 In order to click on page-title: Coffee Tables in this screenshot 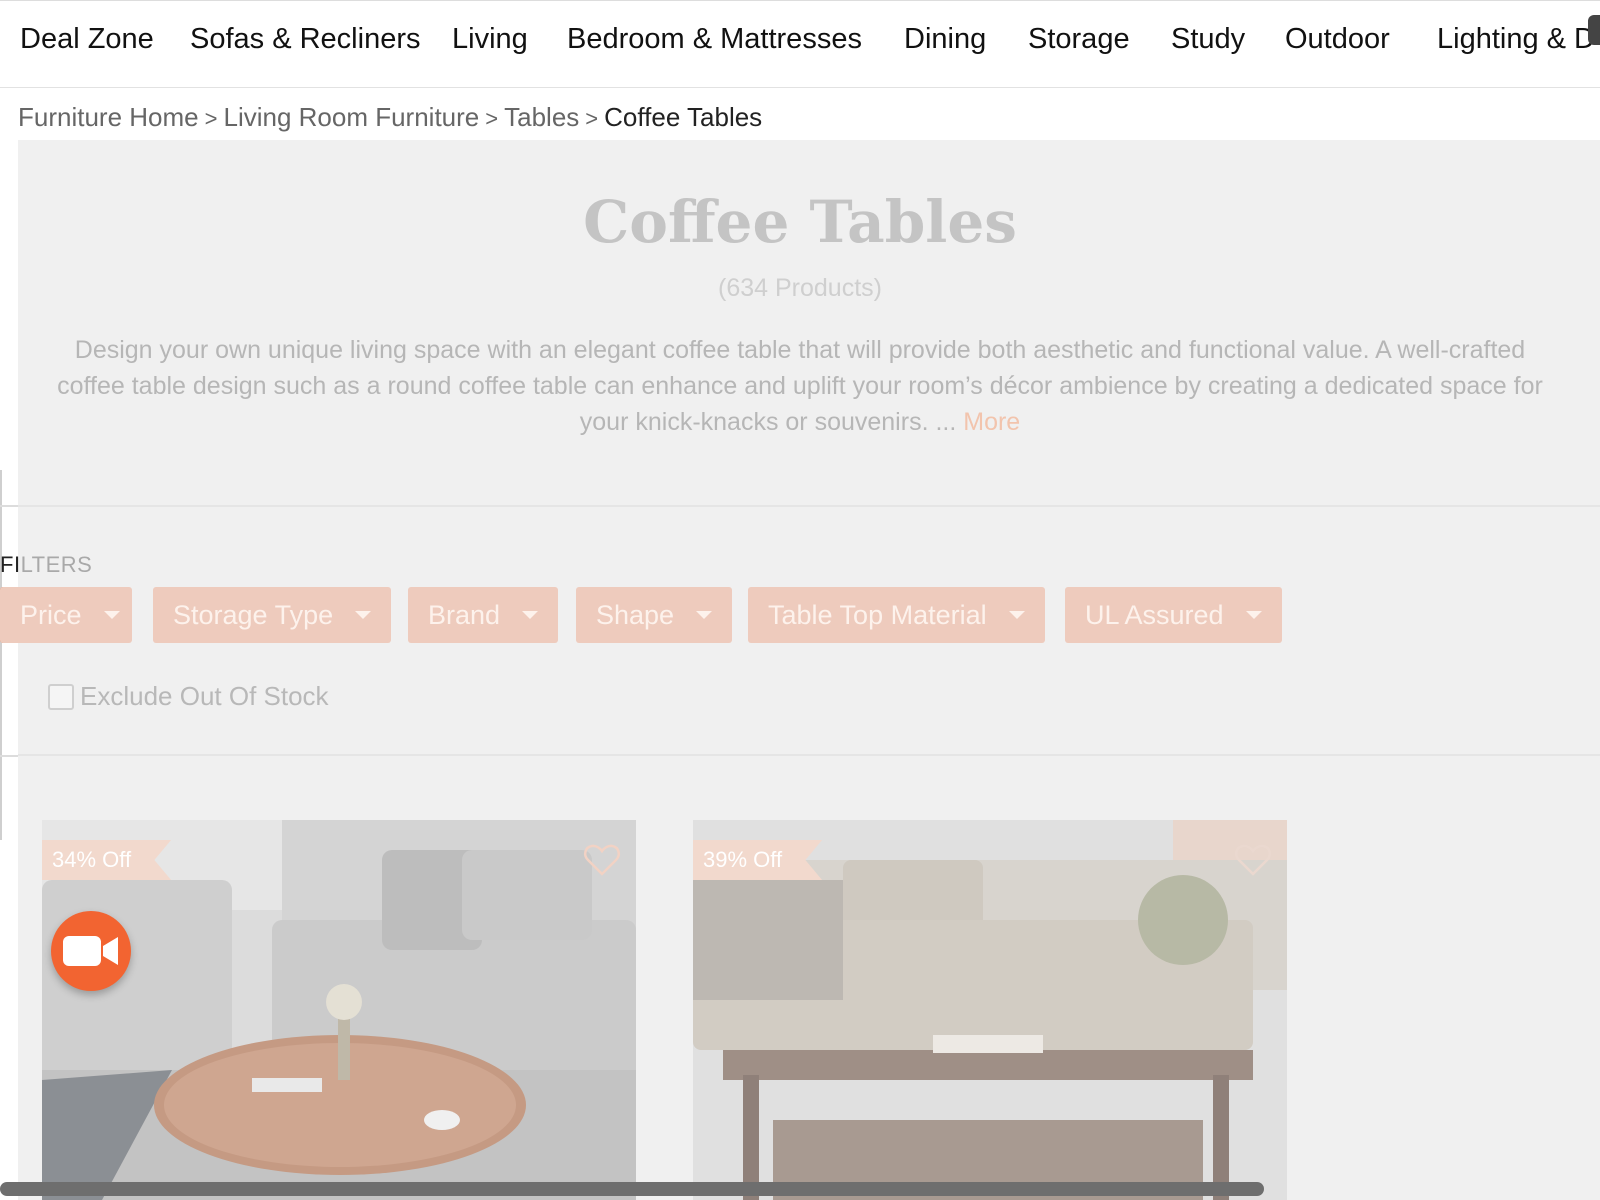, I will do `click(800, 222)`.